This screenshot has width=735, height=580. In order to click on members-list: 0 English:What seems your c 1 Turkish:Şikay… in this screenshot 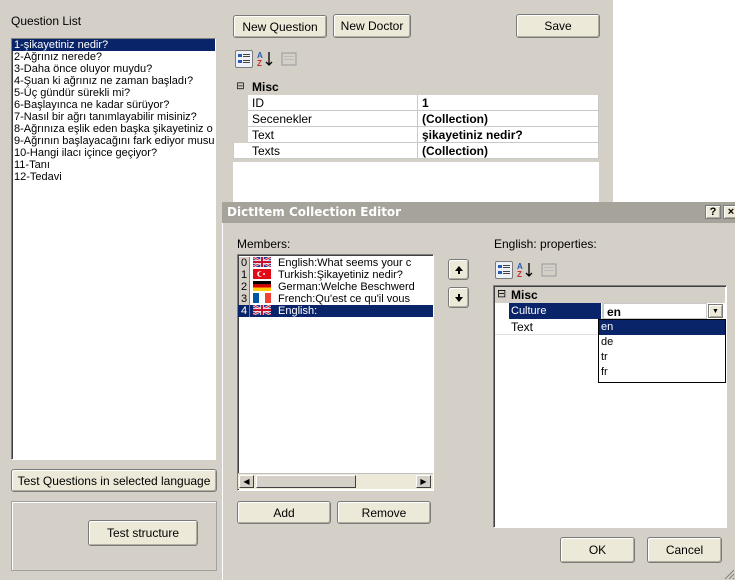, I will do `click(335, 372)`.